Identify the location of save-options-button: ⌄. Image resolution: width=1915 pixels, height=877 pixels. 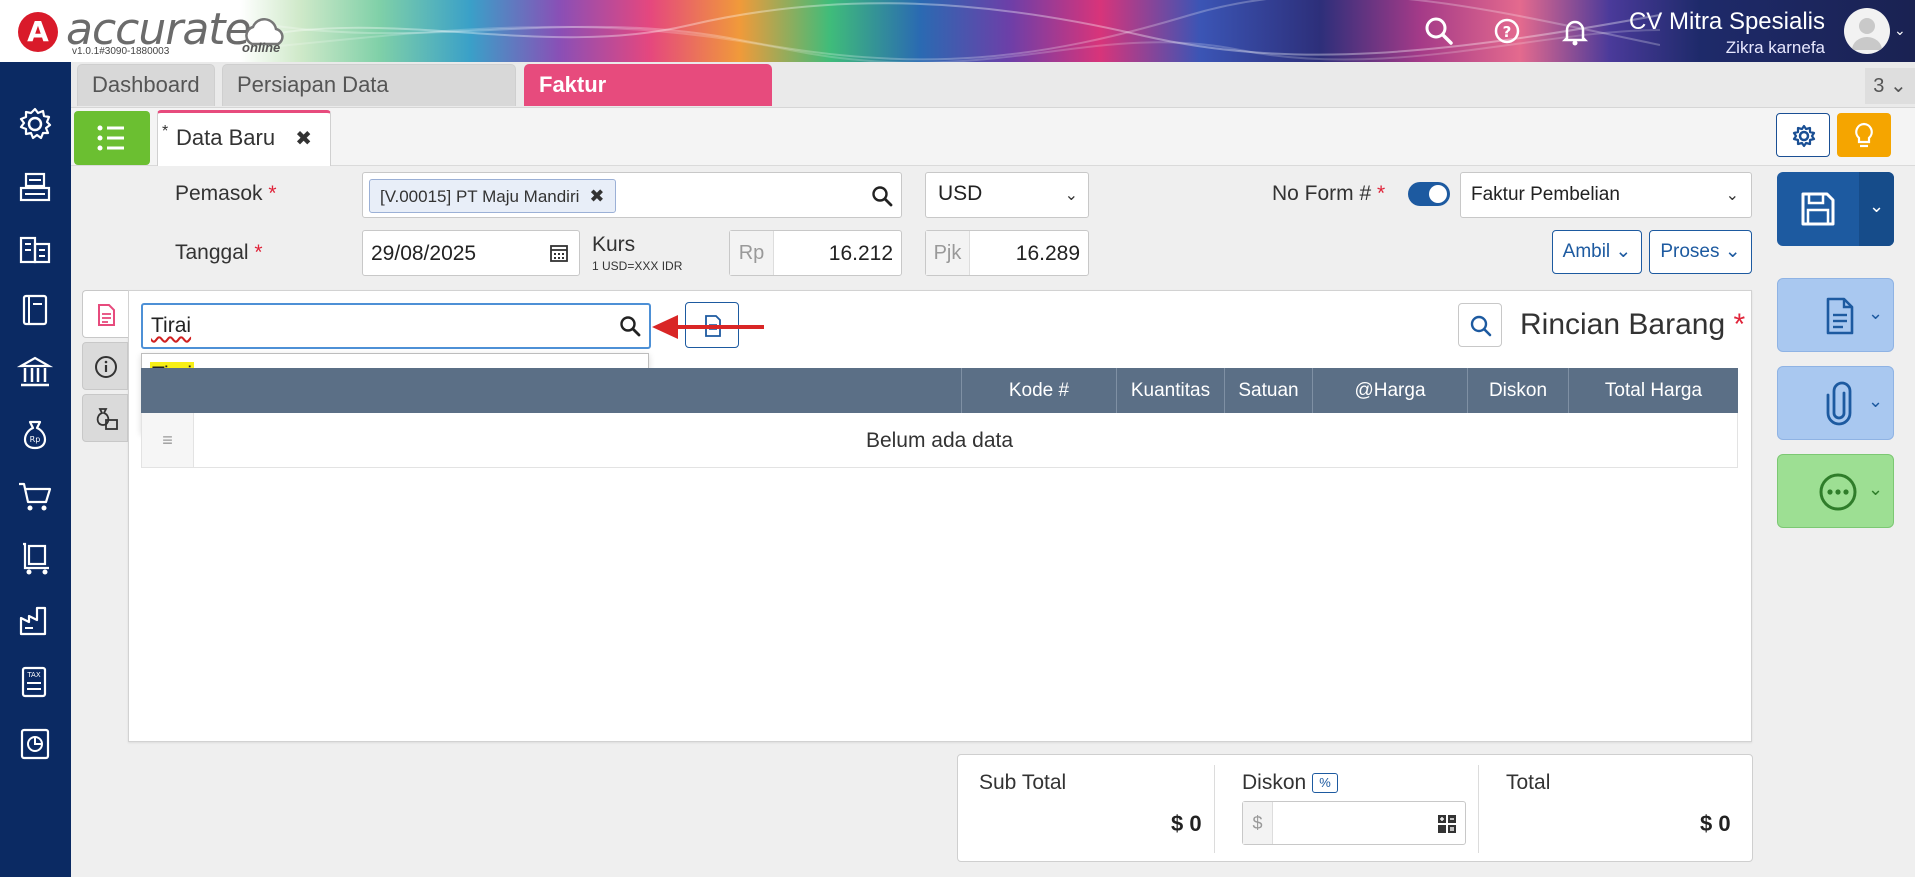
(1876, 209).